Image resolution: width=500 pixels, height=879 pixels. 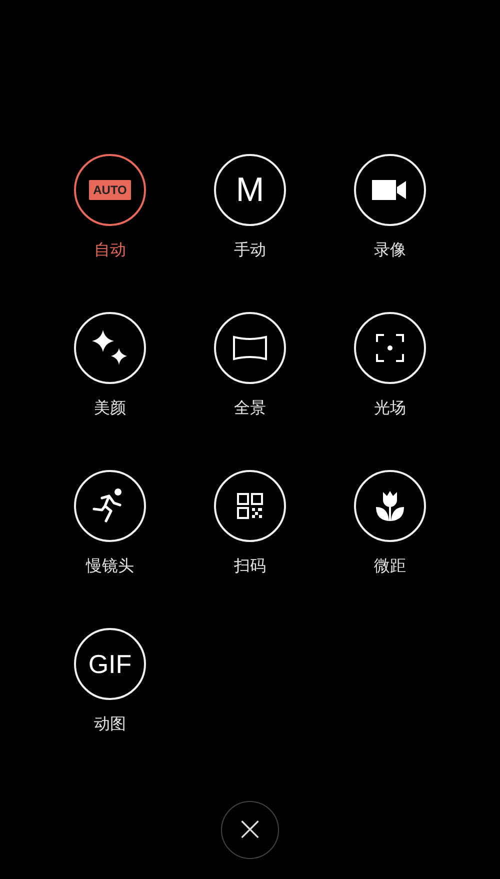 I want to click on mode-label: 慢镜头, so click(x=110, y=566).